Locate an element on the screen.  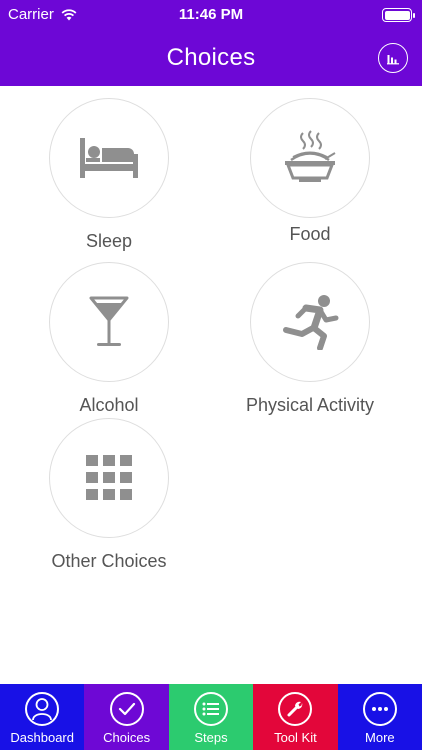
grid-icon is located at coordinates (109, 477).